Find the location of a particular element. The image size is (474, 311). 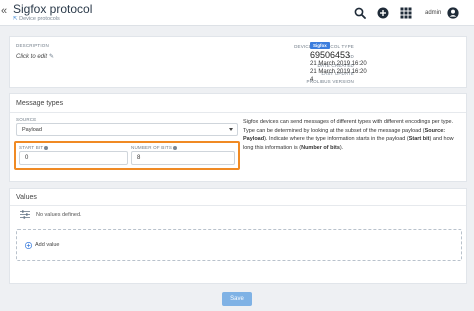

add-value-label: Add value is located at coordinates (47, 245).